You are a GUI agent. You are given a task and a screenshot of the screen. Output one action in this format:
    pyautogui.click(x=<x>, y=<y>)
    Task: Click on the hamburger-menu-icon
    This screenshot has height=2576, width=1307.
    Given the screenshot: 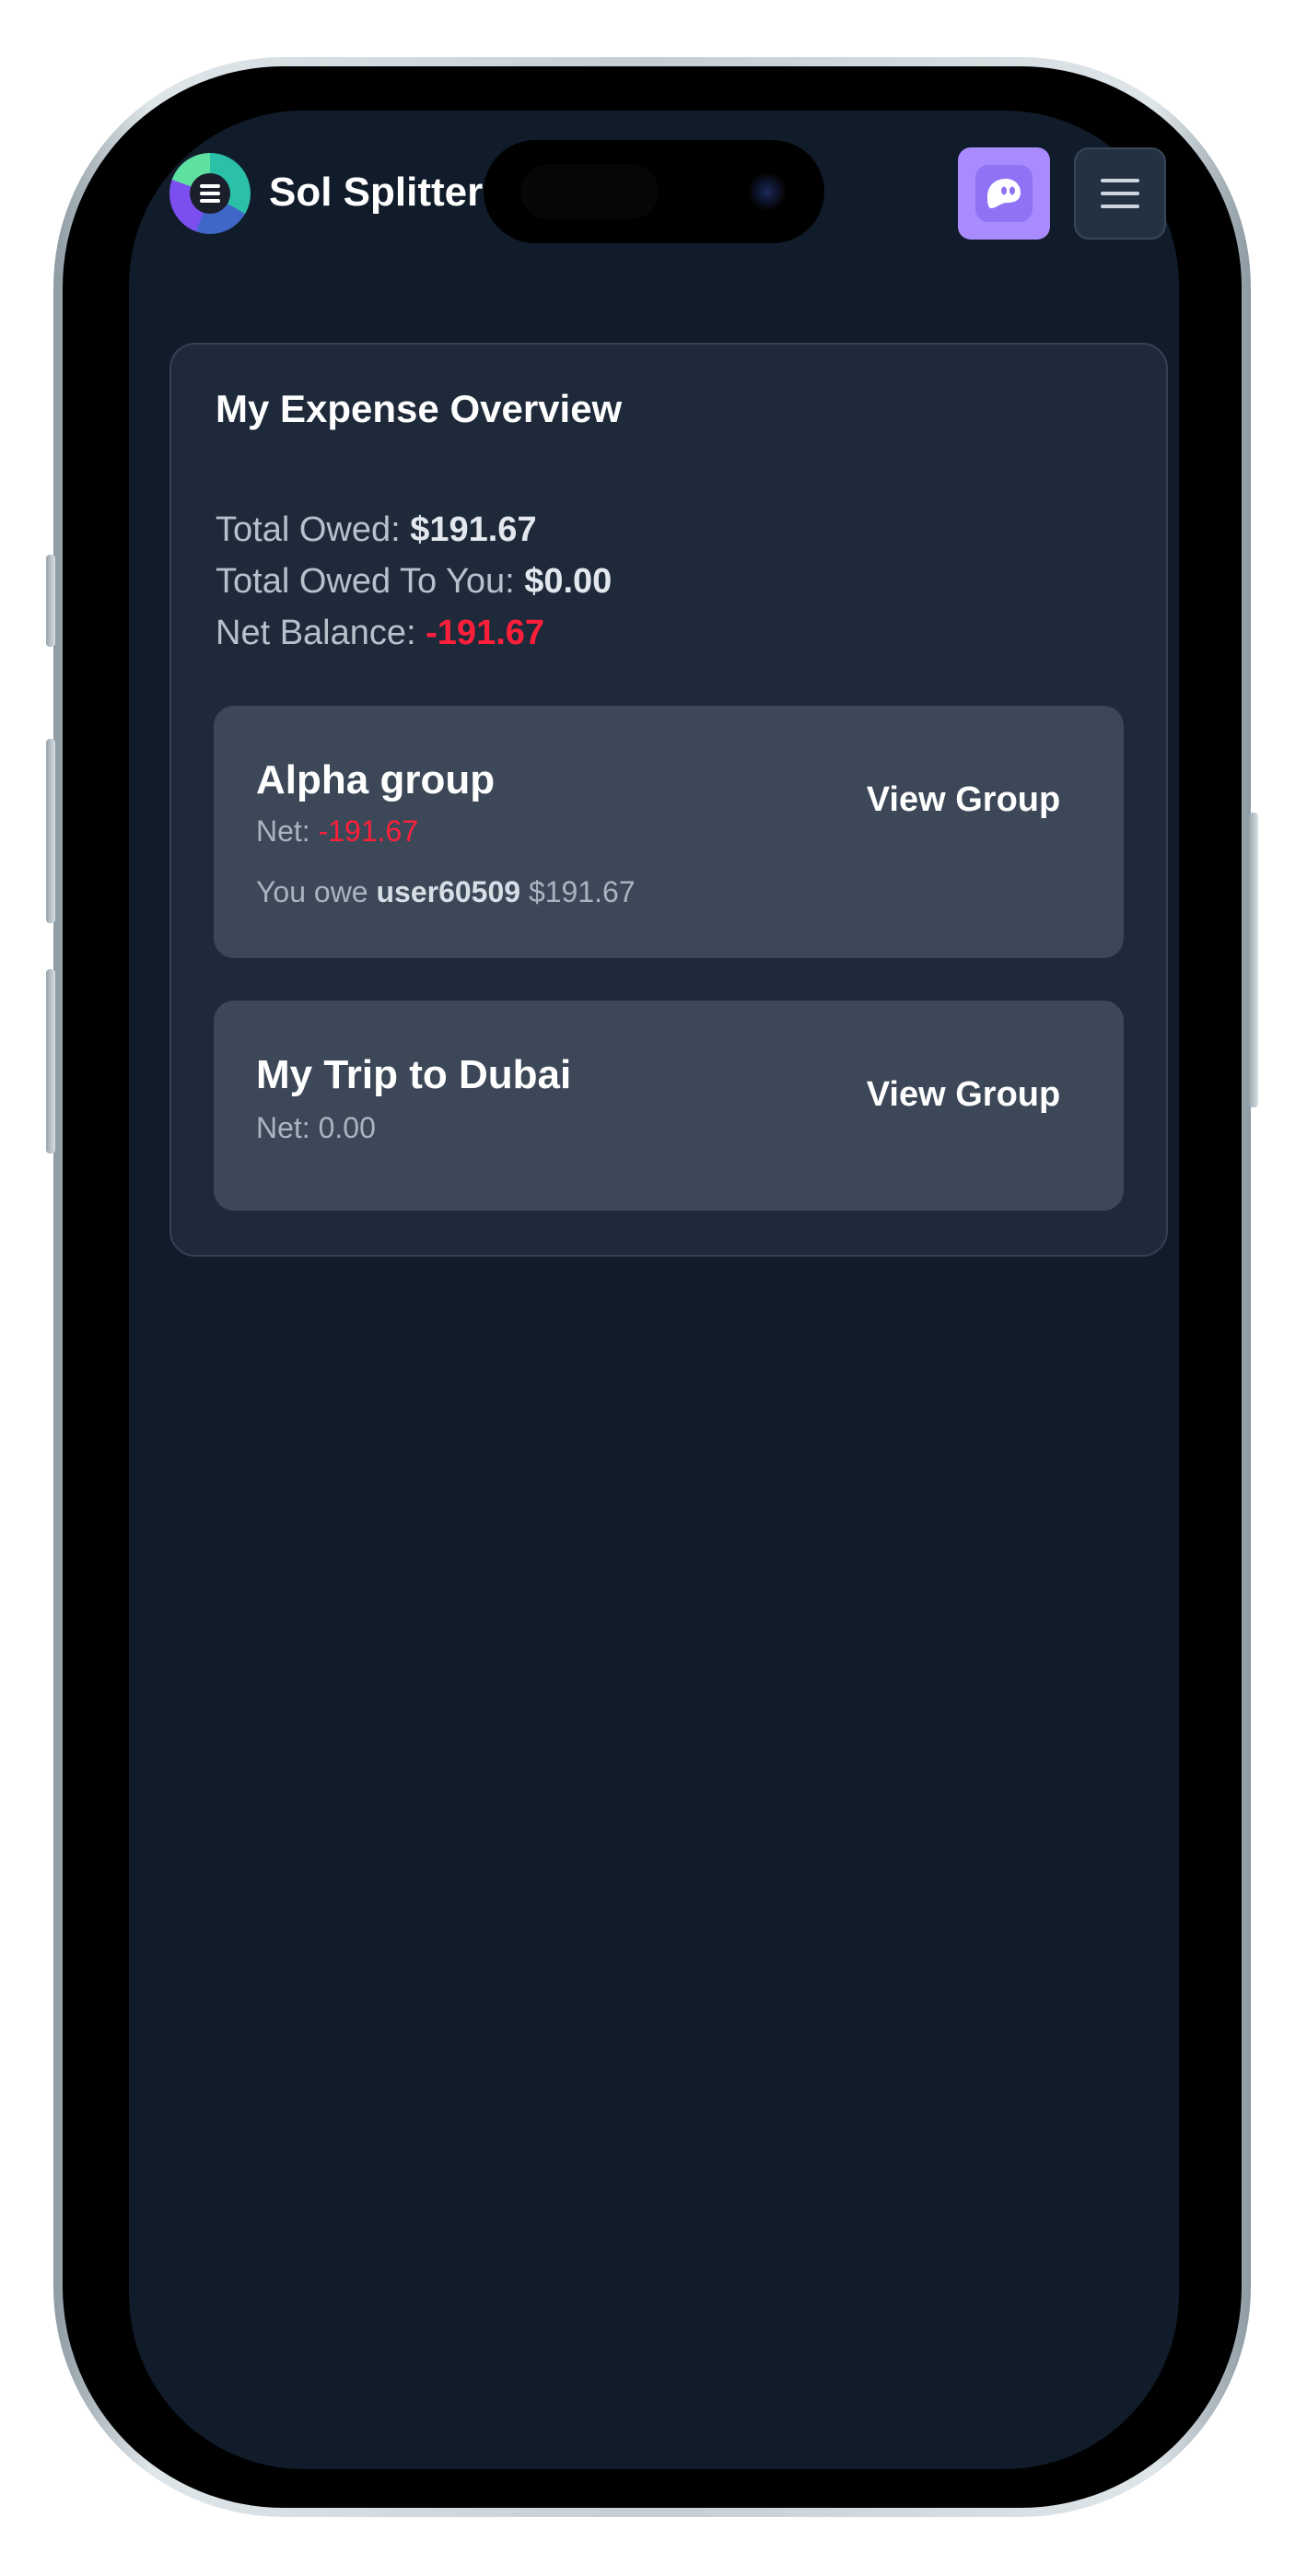 What is the action you would take?
    pyautogui.click(x=1120, y=193)
    